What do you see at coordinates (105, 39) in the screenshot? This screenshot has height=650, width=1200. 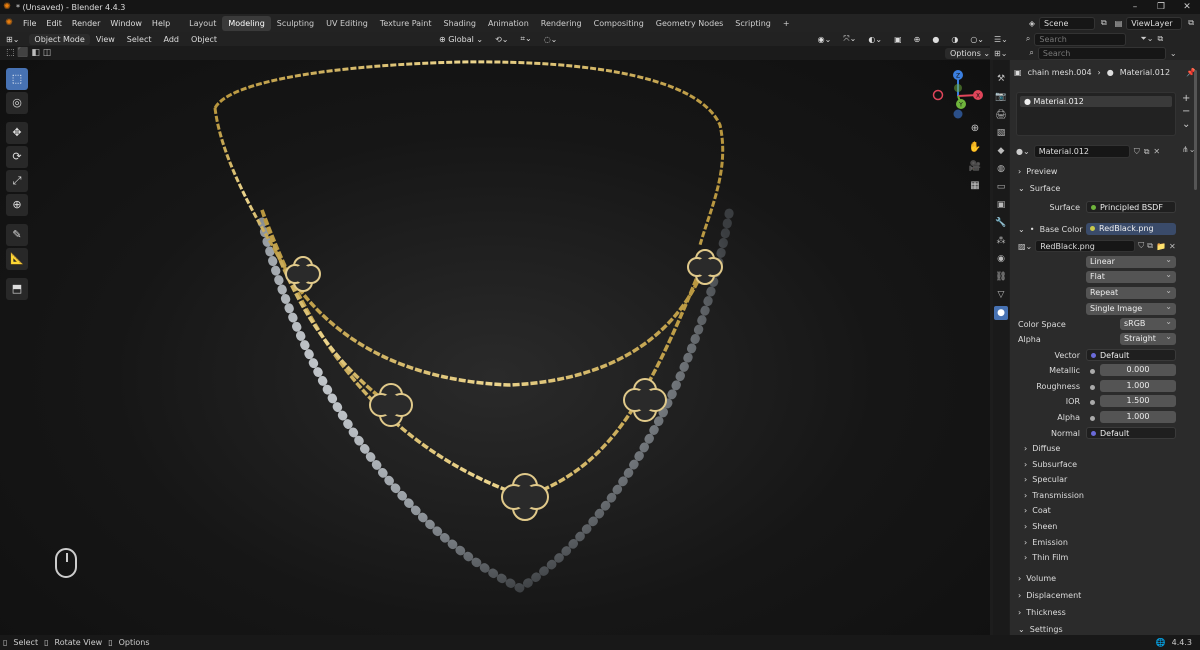 I see `menu-view: View` at bounding box center [105, 39].